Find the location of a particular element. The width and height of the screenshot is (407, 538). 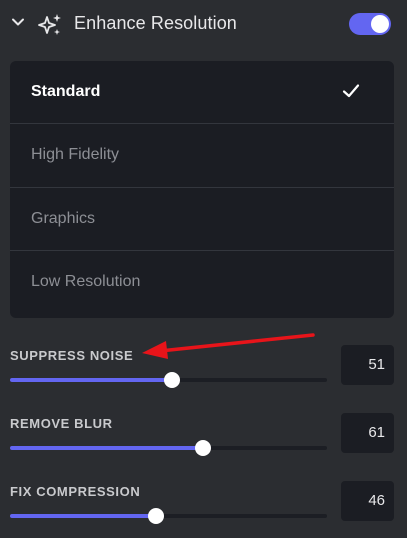

slider-label: FIX COMPRESSION is located at coordinates (75, 491).